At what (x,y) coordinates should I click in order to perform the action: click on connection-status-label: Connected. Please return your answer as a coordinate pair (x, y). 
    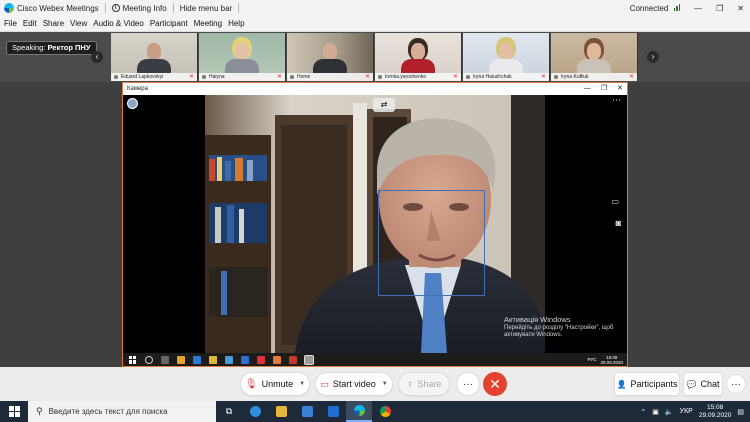
    Looking at the image, I should click on (649, 8).